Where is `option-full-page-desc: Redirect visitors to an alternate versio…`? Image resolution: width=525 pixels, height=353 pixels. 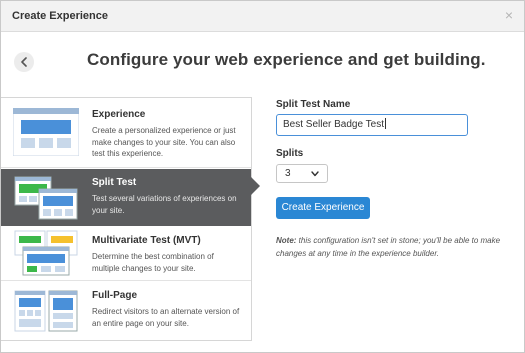
option-full-page-desc: Redirect visitors to an alternate versio… is located at coordinates (166, 317).